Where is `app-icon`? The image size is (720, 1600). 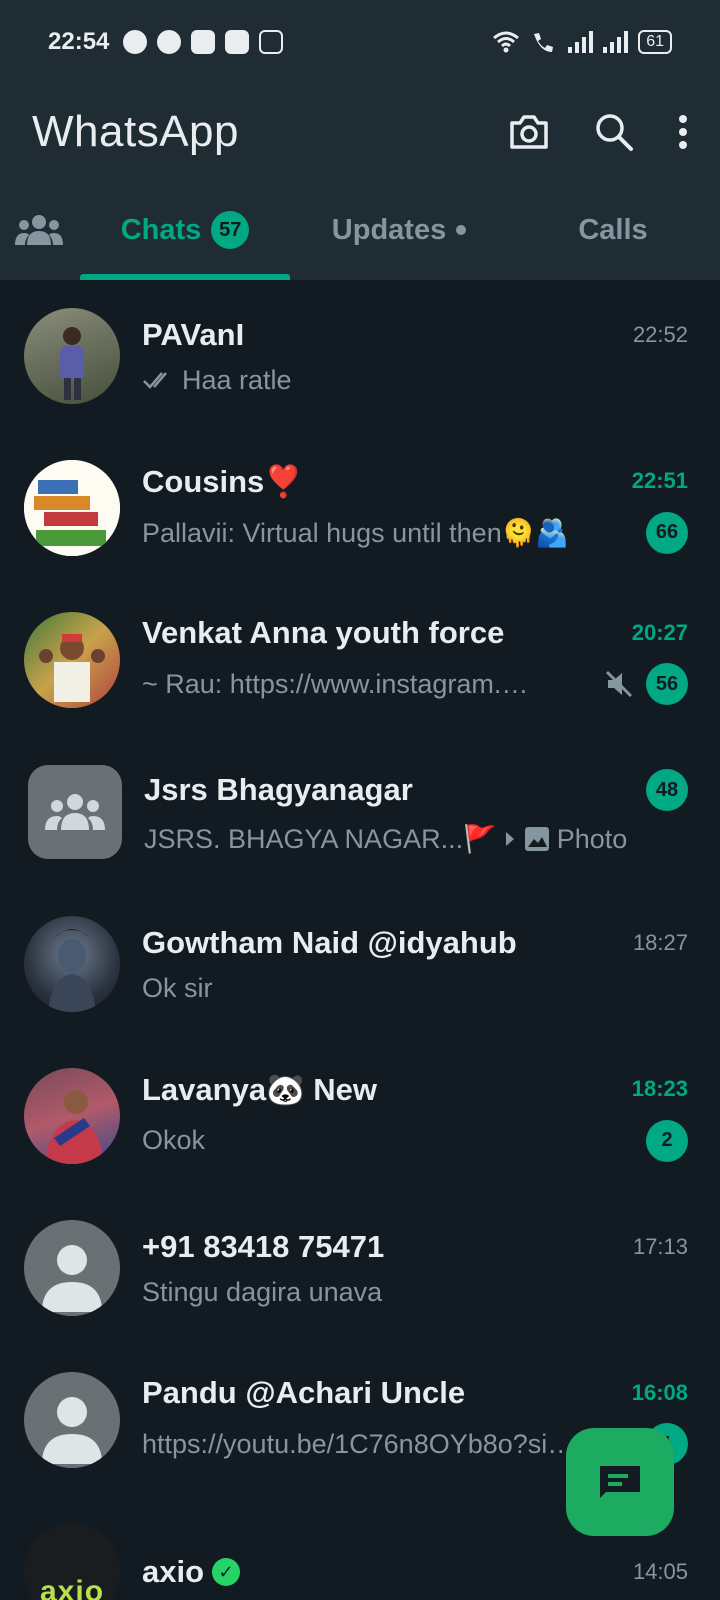
app-icon is located at coordinates (237, 42).